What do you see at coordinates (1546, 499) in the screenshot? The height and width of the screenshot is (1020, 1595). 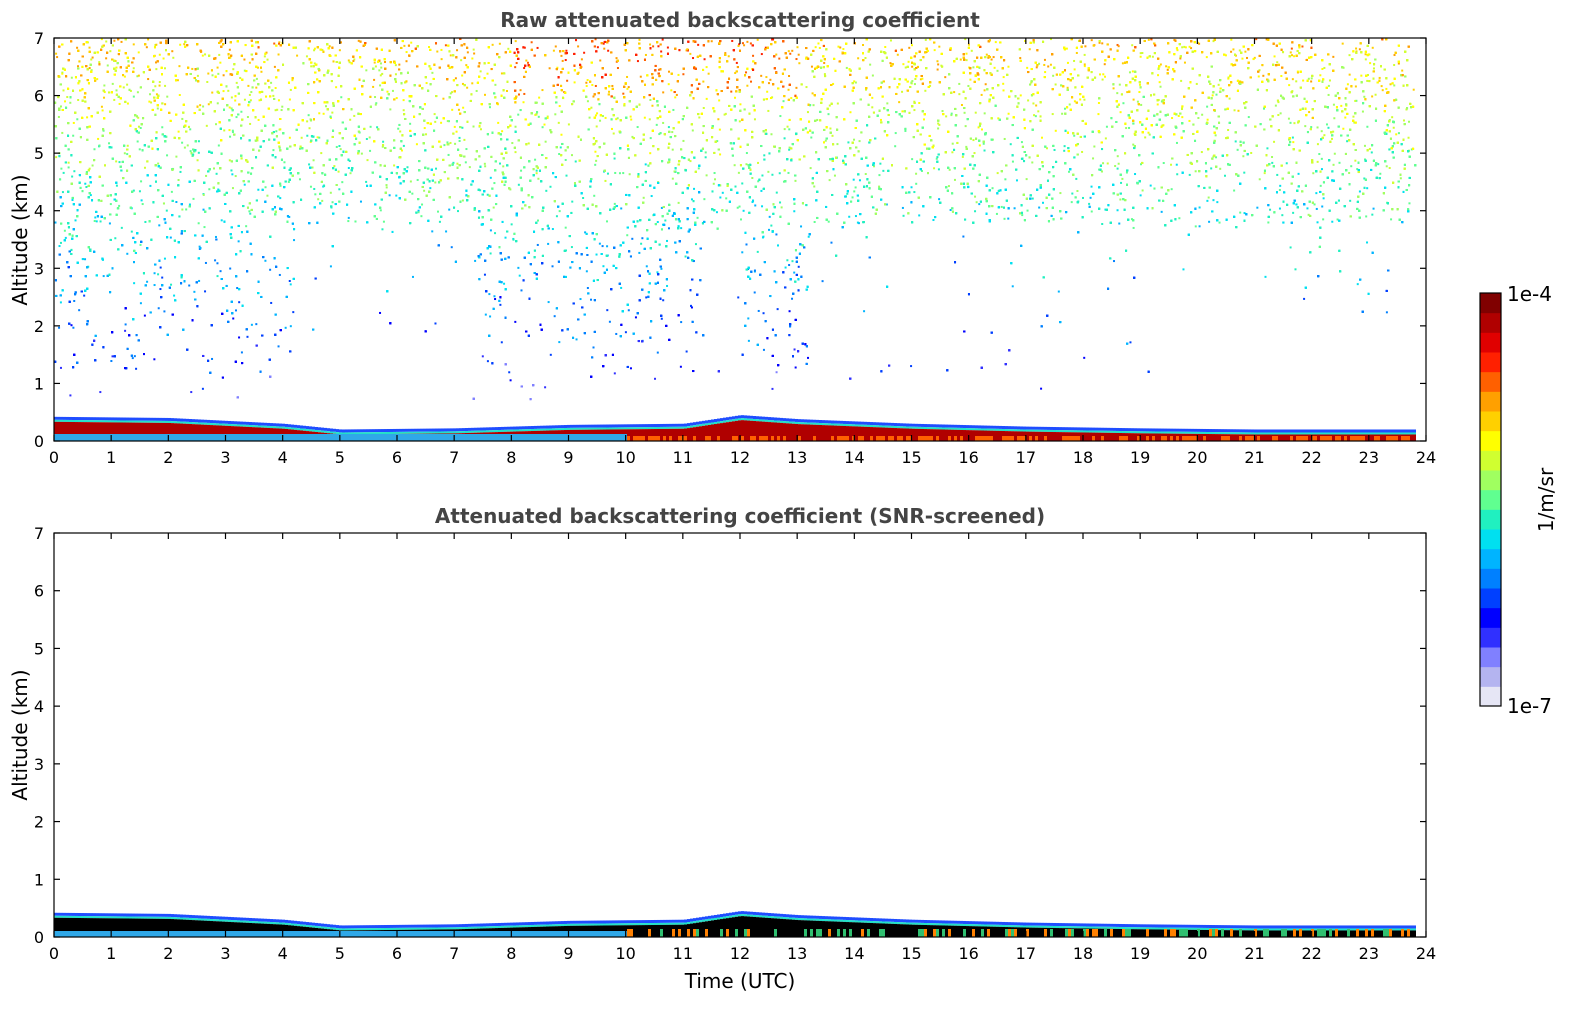 I see `colorbar-unit-label: 1/m/sr` at bounding box center [1546, 499].